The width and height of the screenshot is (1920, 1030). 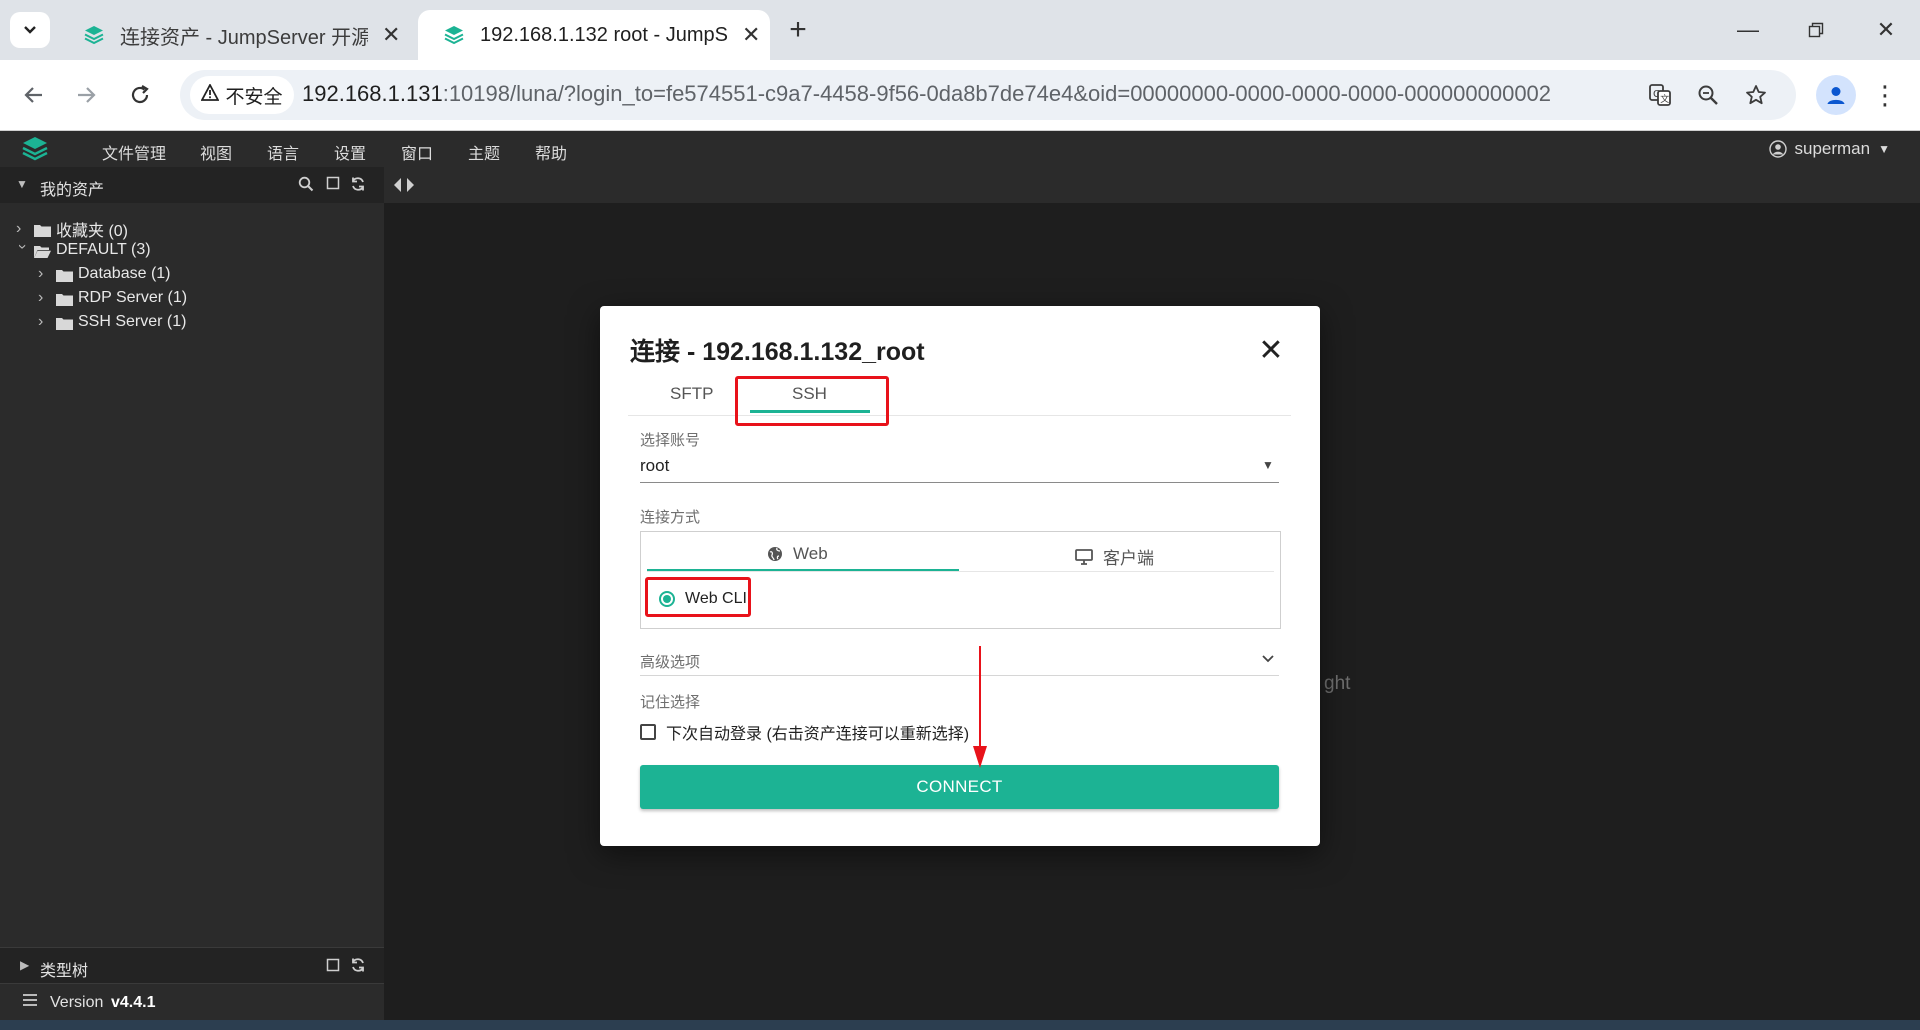 I want to click on site-security-chip: 不安全, so click(x=242, y=95).